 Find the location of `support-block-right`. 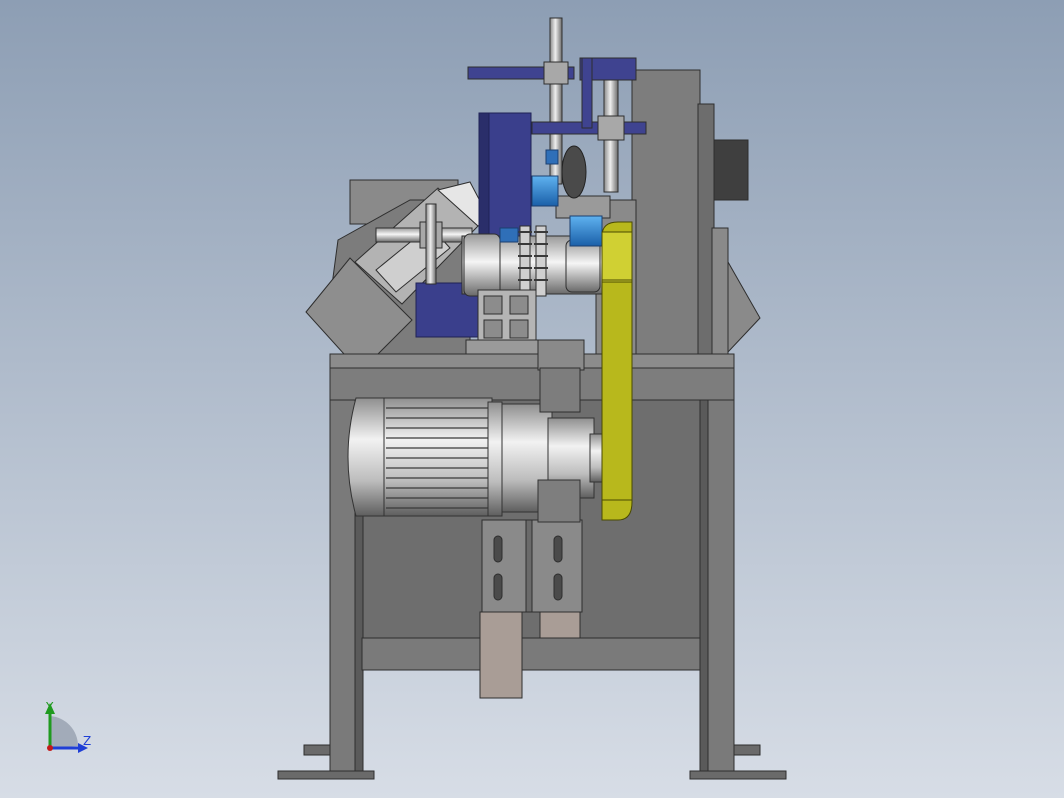

support-block-right is located at coordinates (560, 625).